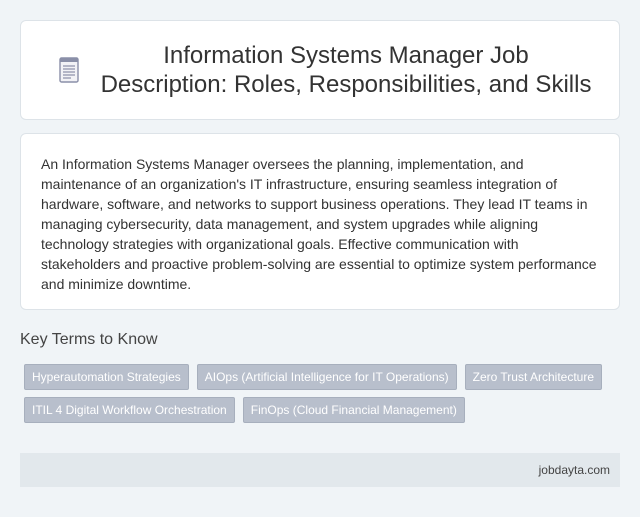 The width and height of the screenshot is (640, 517). Describe the element at coordinates (353, 410) in the screenshot. I see `tag-finops: FinOps (Cloud Financial Management)` at that location.